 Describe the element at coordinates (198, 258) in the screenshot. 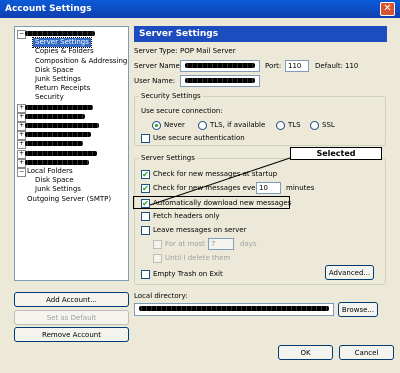

I see `until-delete-label: Until I delete them` at that location.